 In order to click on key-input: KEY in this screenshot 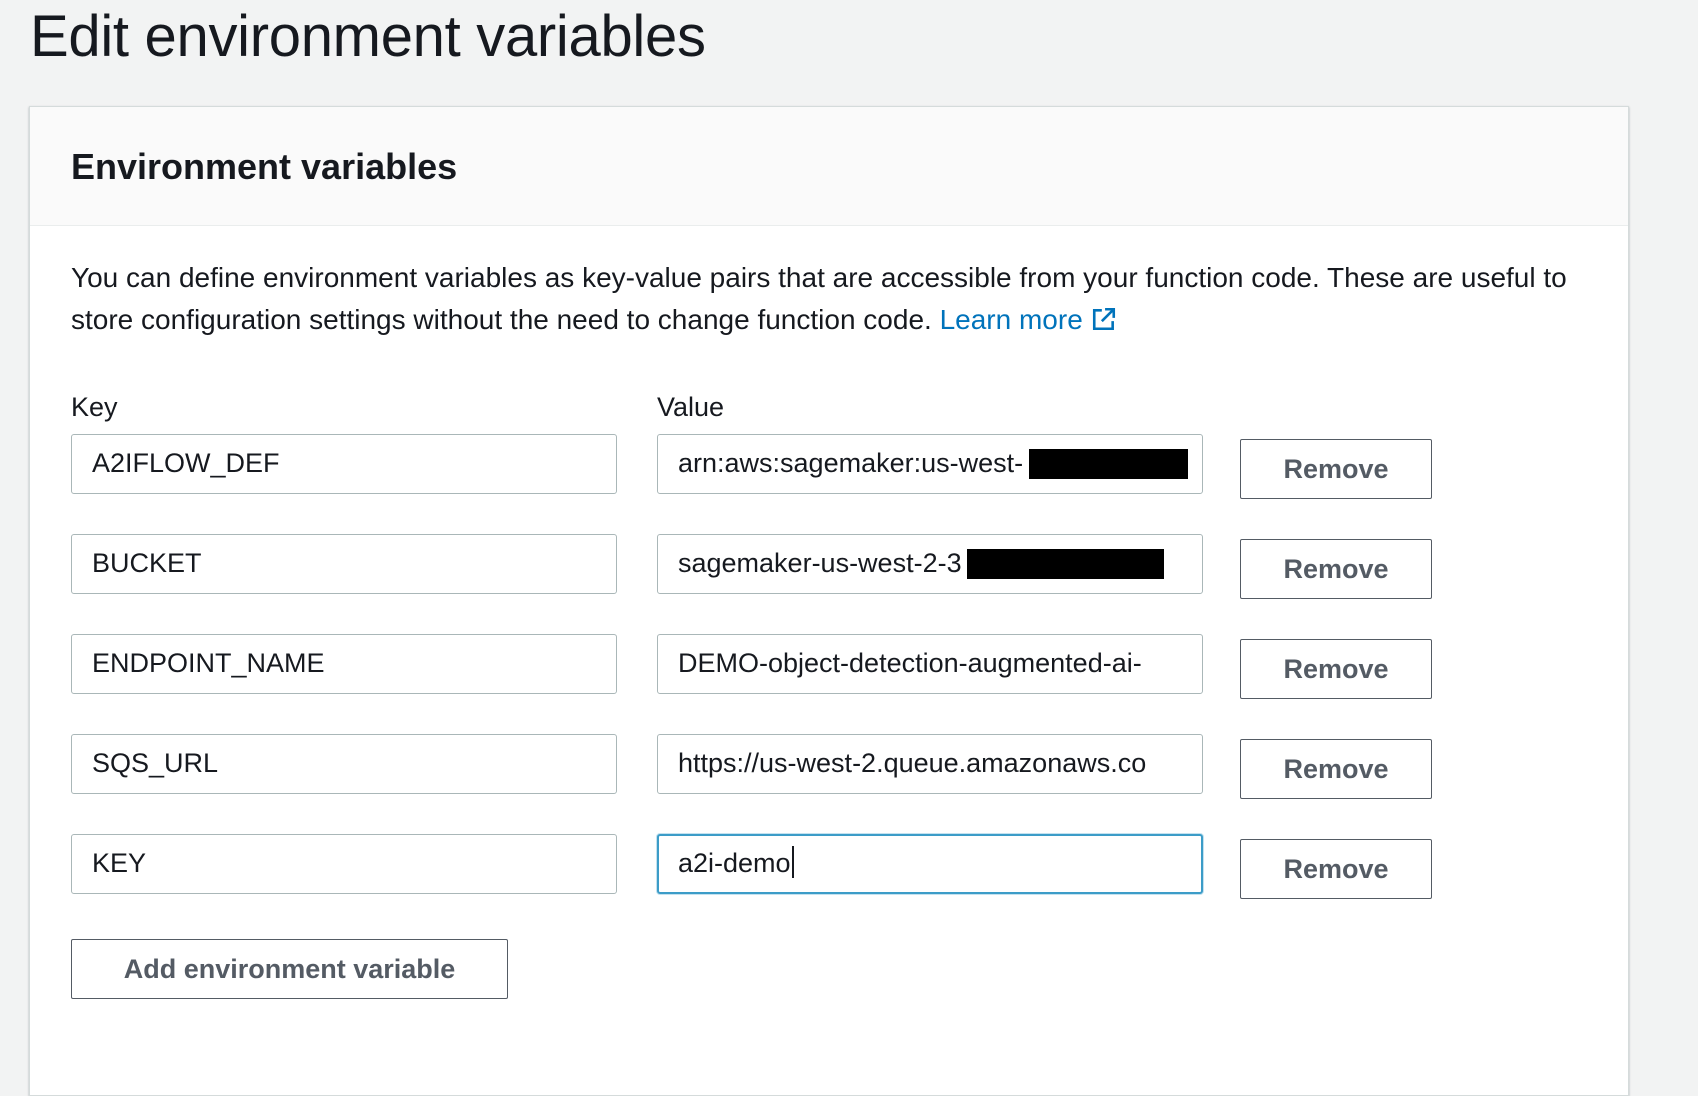, I will do `click(344, 864)`.